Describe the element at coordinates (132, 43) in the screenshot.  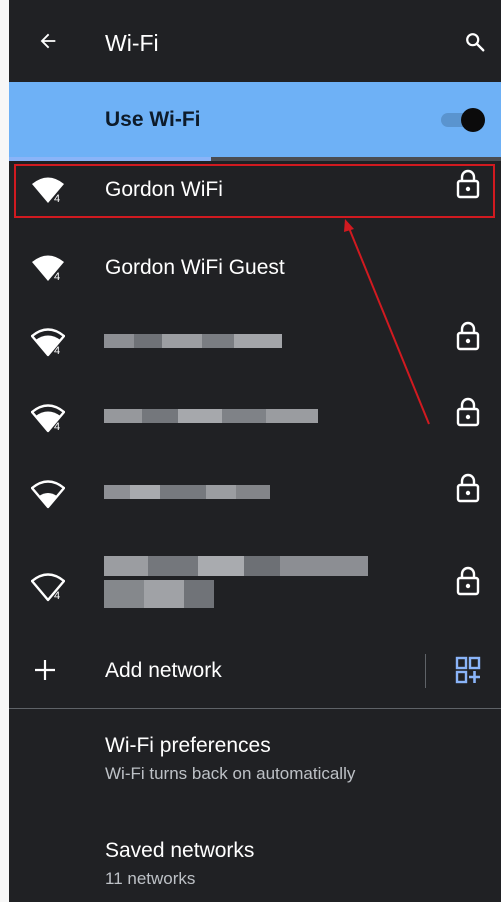
I see `page-title: Wi-Fi` at that location.